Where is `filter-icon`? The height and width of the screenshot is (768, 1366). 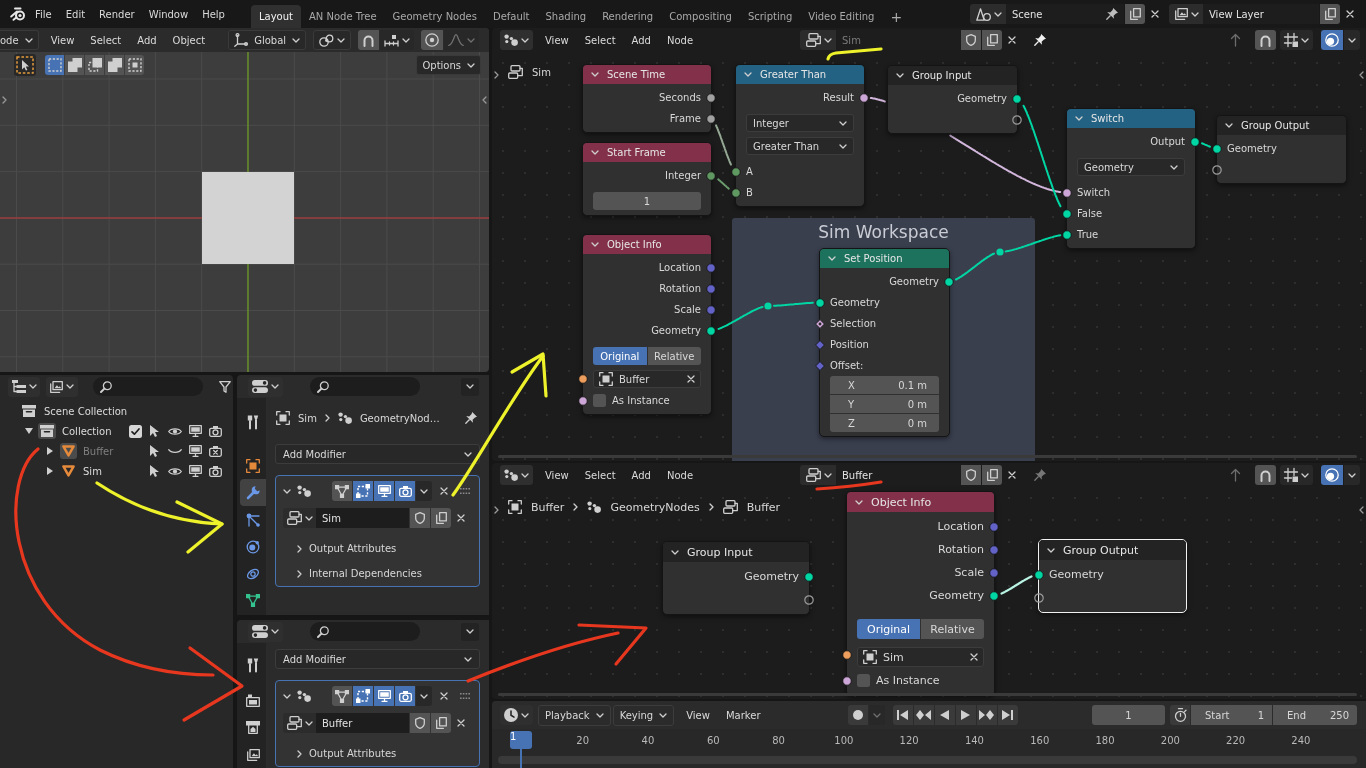
filter-icon is located at coordinates (225, 386).